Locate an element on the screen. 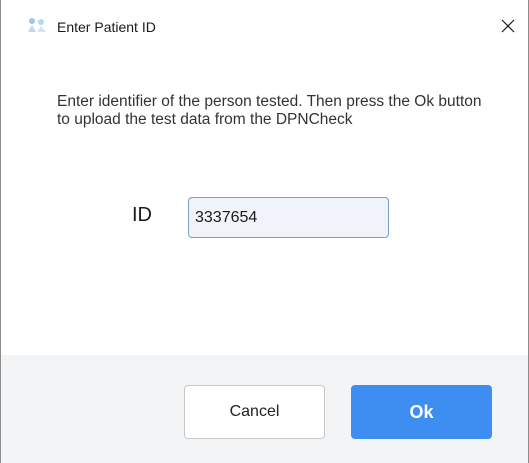  close-icon is located at coordinates (508, 27).